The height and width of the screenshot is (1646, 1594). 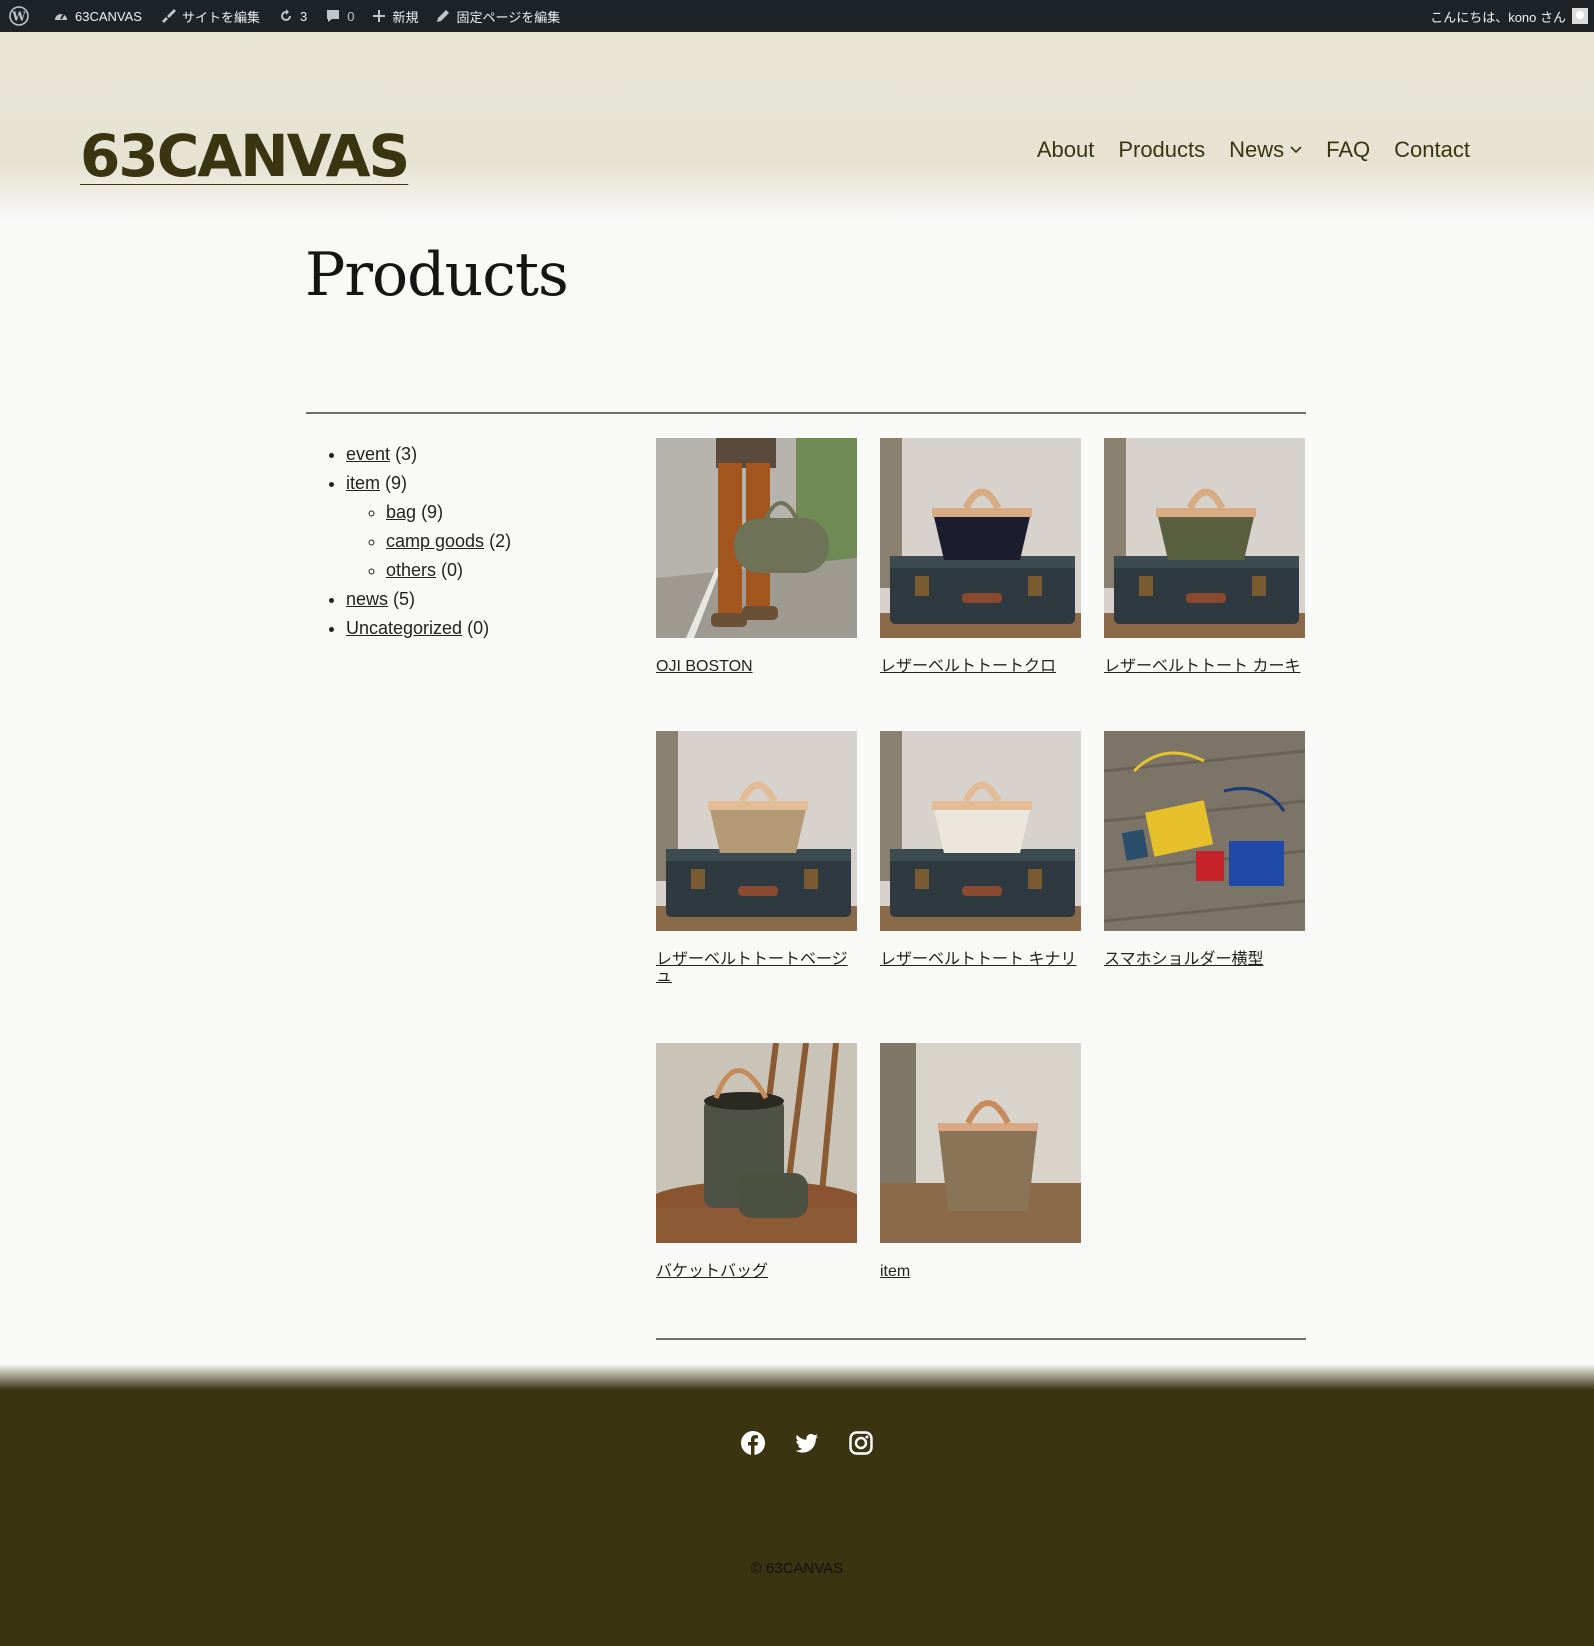 I want to click on list-item: others (0), so click(x=448, y=570).